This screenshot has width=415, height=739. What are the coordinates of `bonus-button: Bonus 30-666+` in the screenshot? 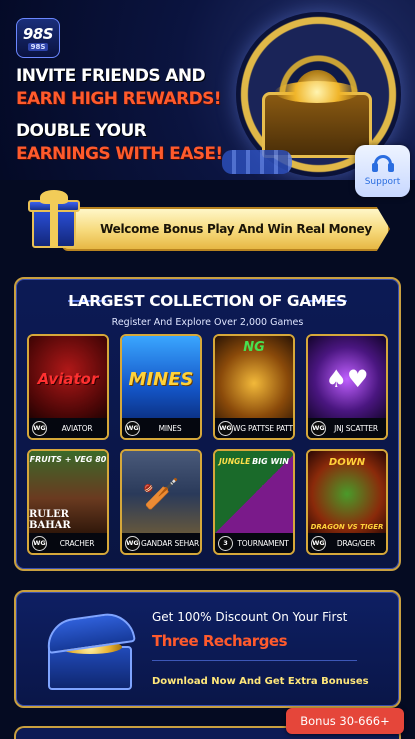 It's located at (345, 721).